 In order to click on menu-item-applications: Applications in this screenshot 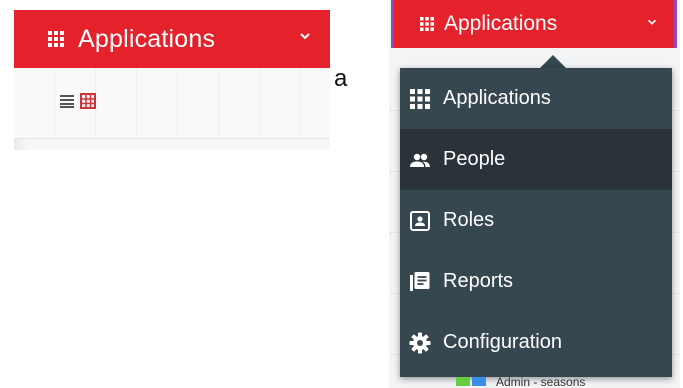, I will do `click(536, 98)`.